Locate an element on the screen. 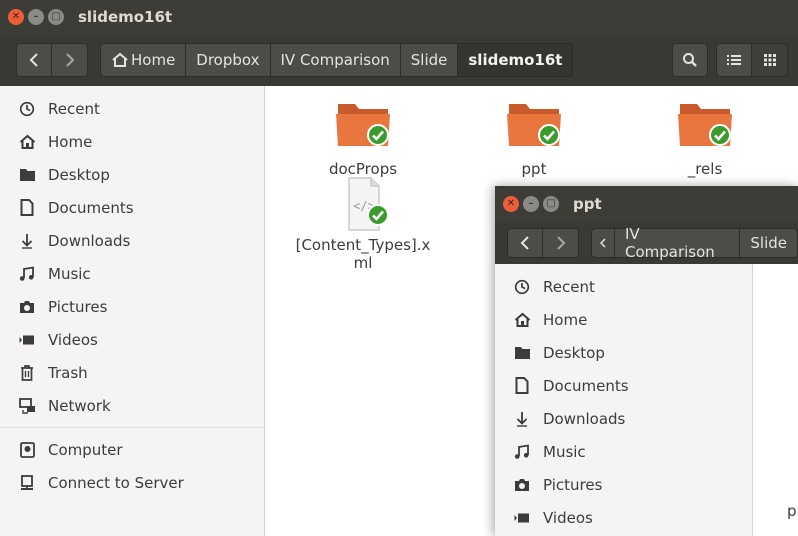 The width and height of the screenshot is (798, 536). search-icon is located at coordinates (690, 60).